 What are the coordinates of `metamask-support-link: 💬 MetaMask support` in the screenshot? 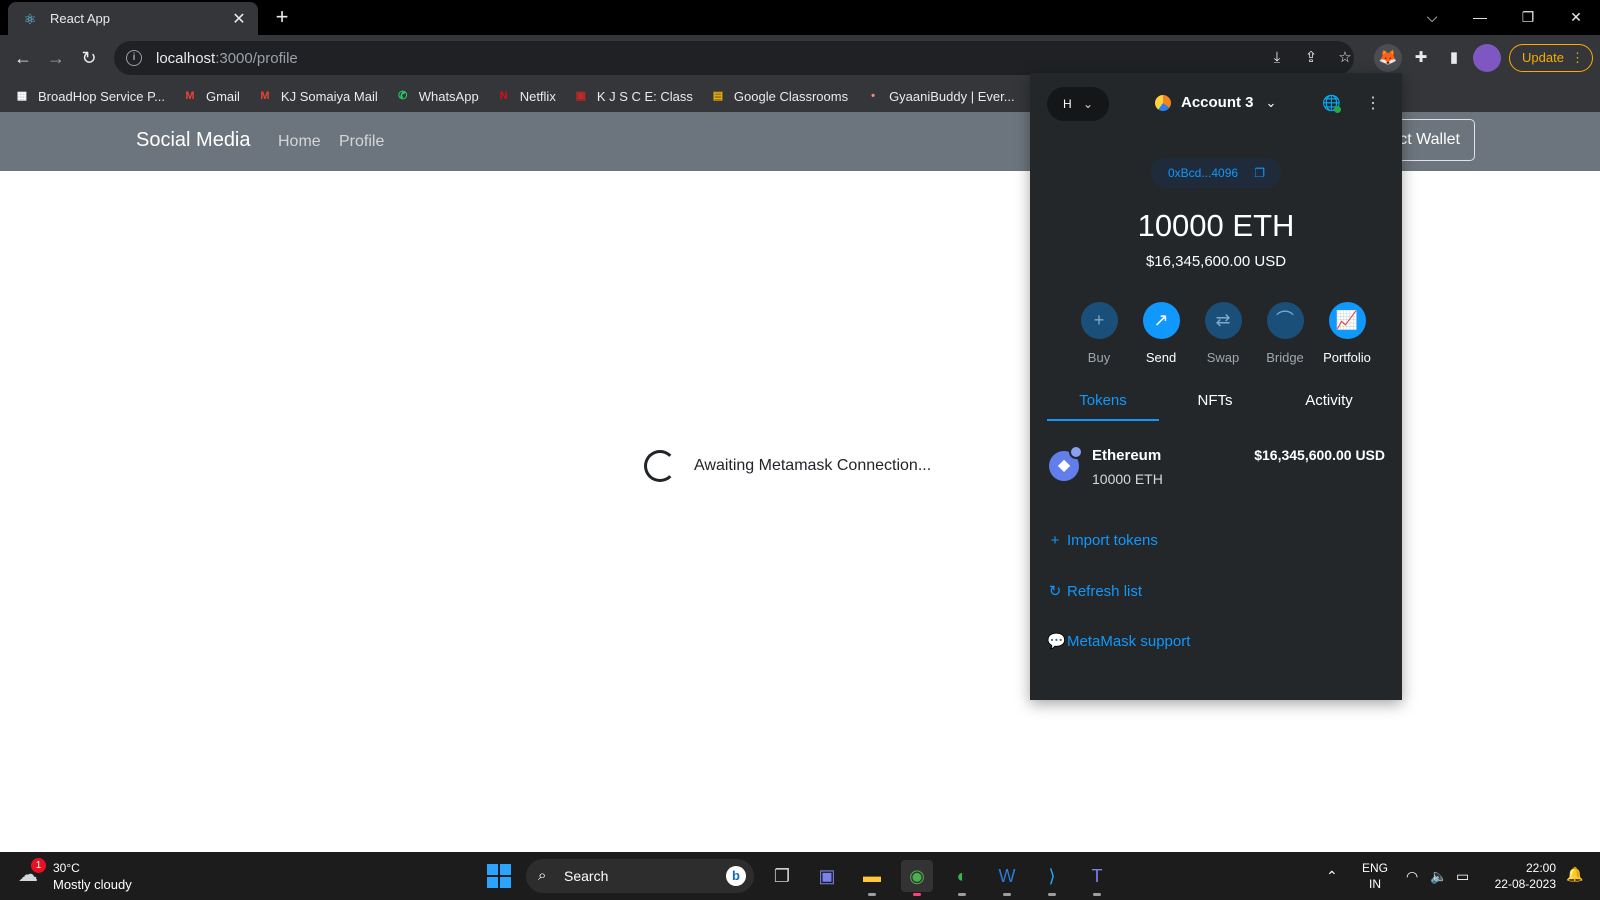 It's located at (1119, 641).